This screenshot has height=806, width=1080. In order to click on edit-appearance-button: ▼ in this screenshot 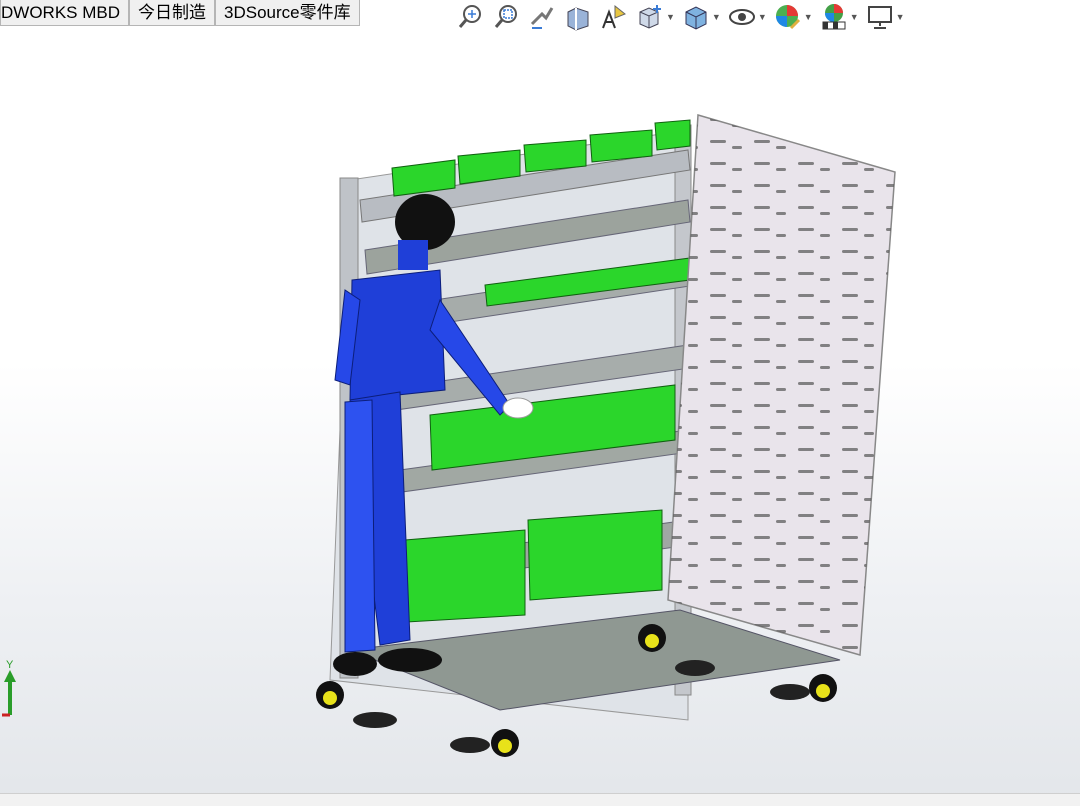, I will do `click(793, 17)`.